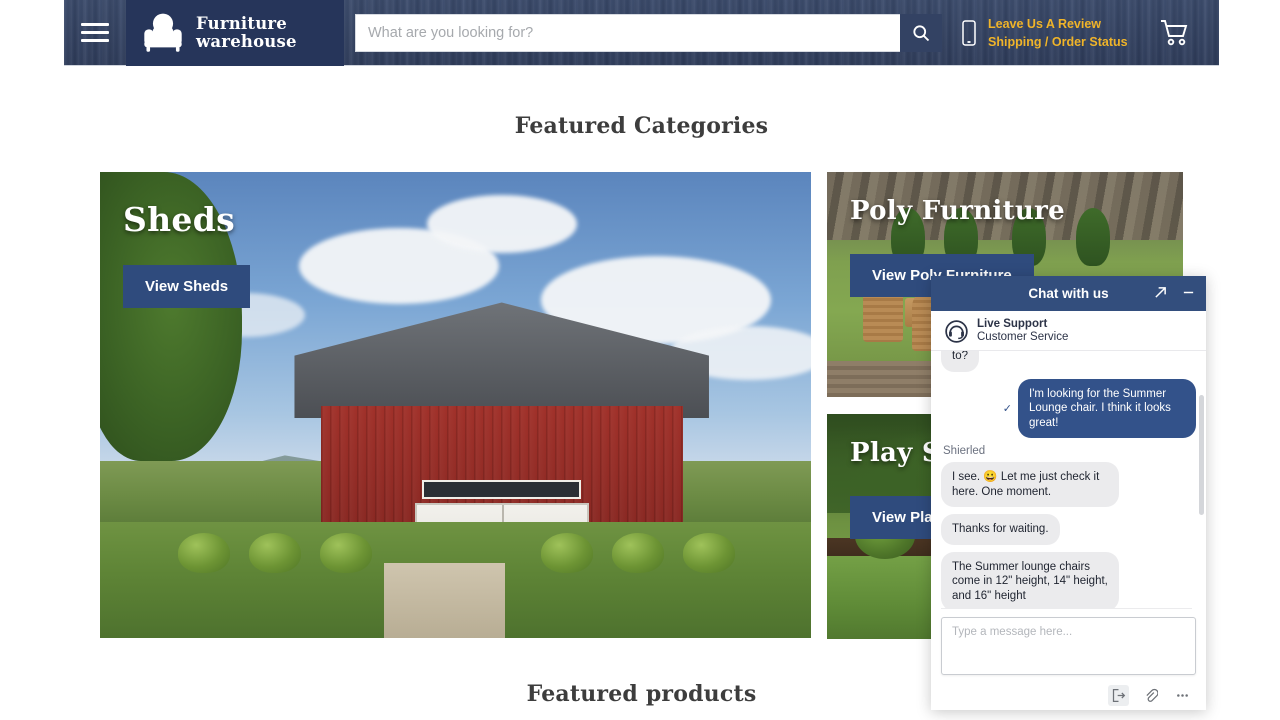 The width and height of the screenshot is (1280, 720). Describe the element at coordinates (627, 32) in the screenshot. I see `search-input` at that location.